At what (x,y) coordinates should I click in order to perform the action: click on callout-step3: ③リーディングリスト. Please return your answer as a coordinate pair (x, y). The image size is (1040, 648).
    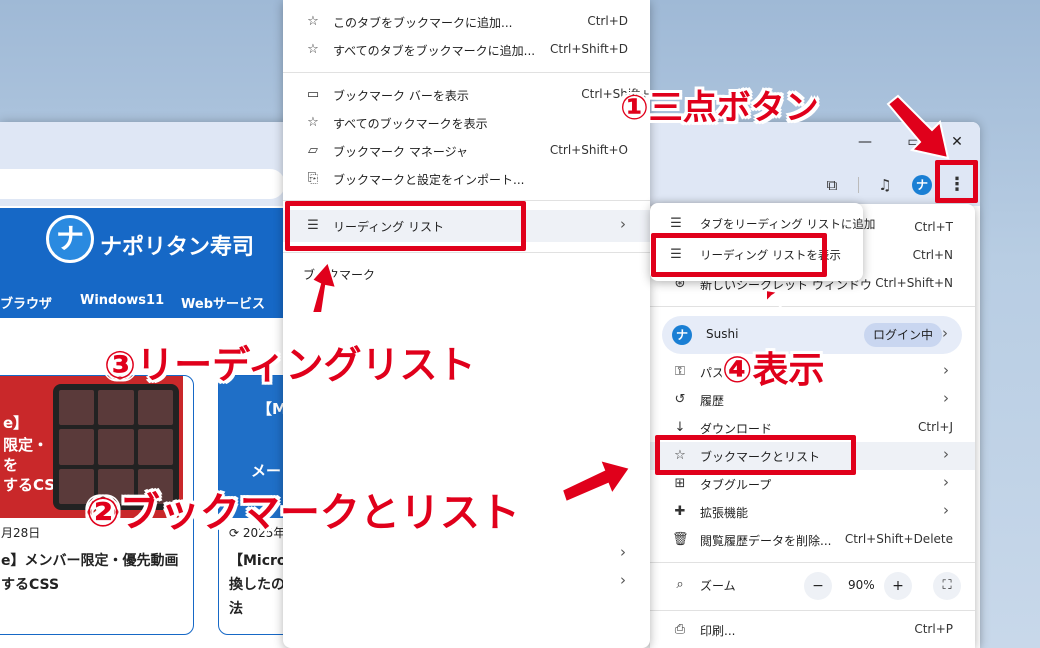
    Looking at the image, I should click on (290, 365).